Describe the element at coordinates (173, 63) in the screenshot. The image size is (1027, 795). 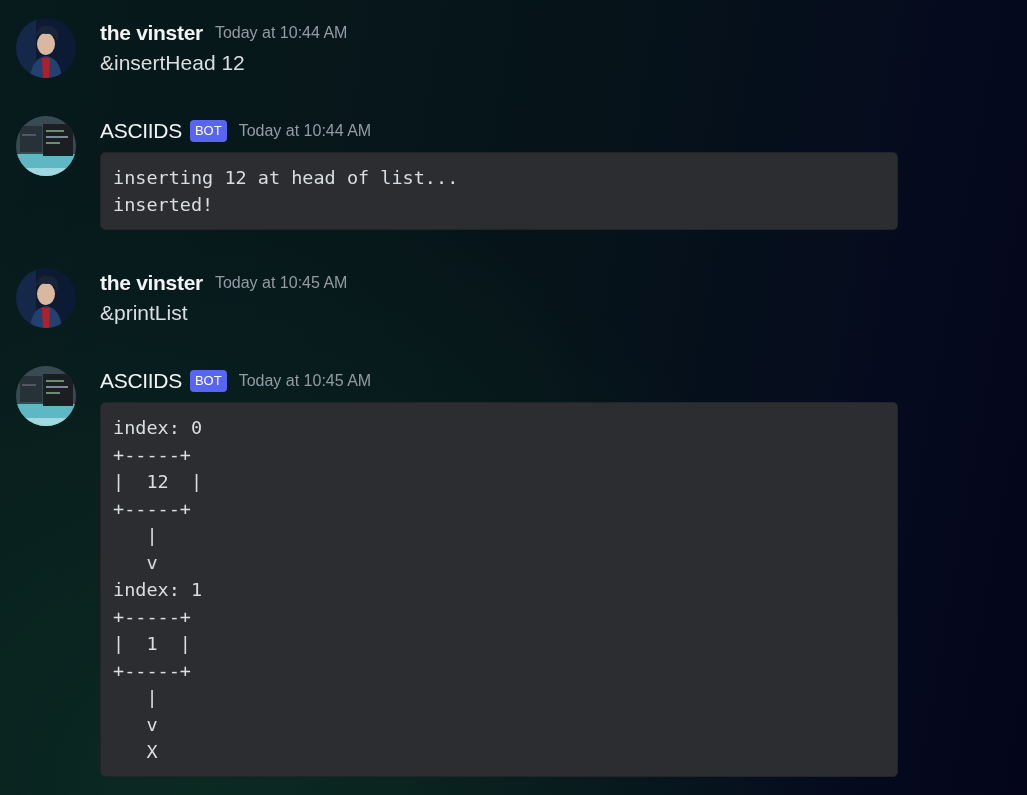
I see `message-text: &insertHead 12` at that location.